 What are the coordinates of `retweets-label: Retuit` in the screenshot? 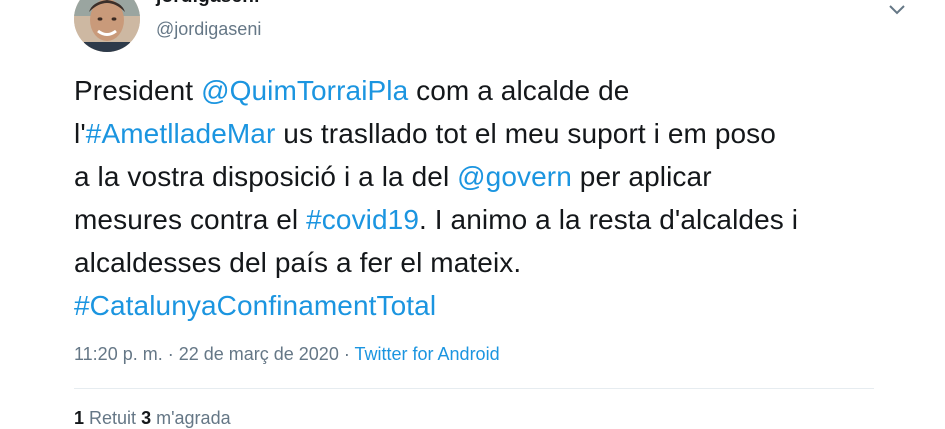 It's located at (112, 418).